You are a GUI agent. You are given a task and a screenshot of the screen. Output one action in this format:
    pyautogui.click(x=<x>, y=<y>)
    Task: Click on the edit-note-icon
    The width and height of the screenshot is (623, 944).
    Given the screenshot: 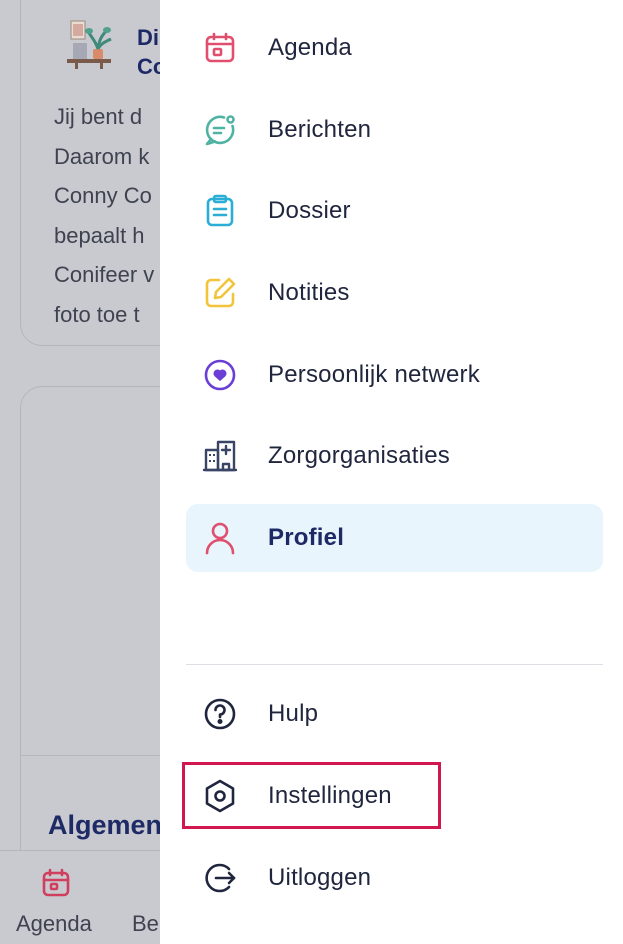 What is the action you would take?
    pyautogui.click(x=220, y=292)
    